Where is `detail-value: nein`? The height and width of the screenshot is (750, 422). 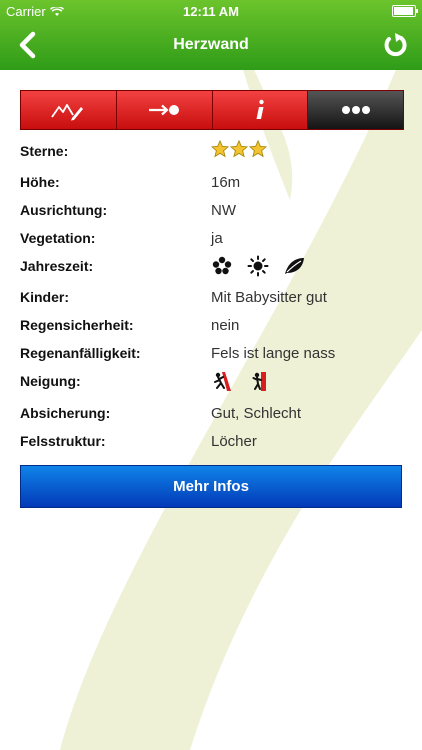 detail-value: nein is located at coordinates (225, 325).